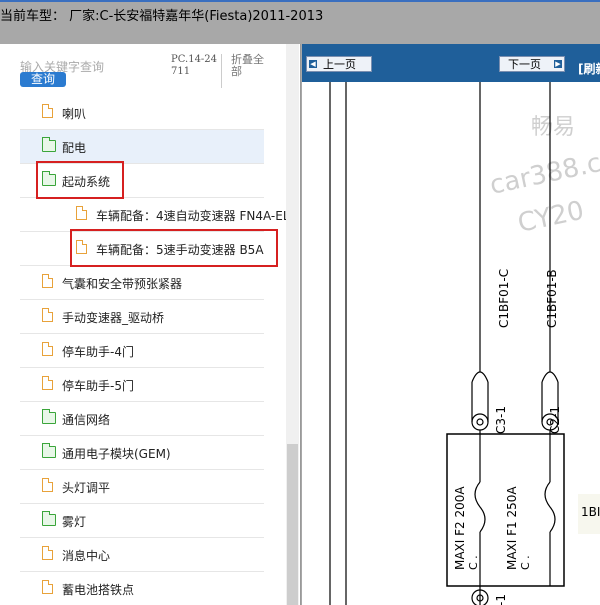 Image resolution: width=600 pixels, height=605 pixels. I want to click on tree-item: 通用电子模块(GEM), so click(142, 453).